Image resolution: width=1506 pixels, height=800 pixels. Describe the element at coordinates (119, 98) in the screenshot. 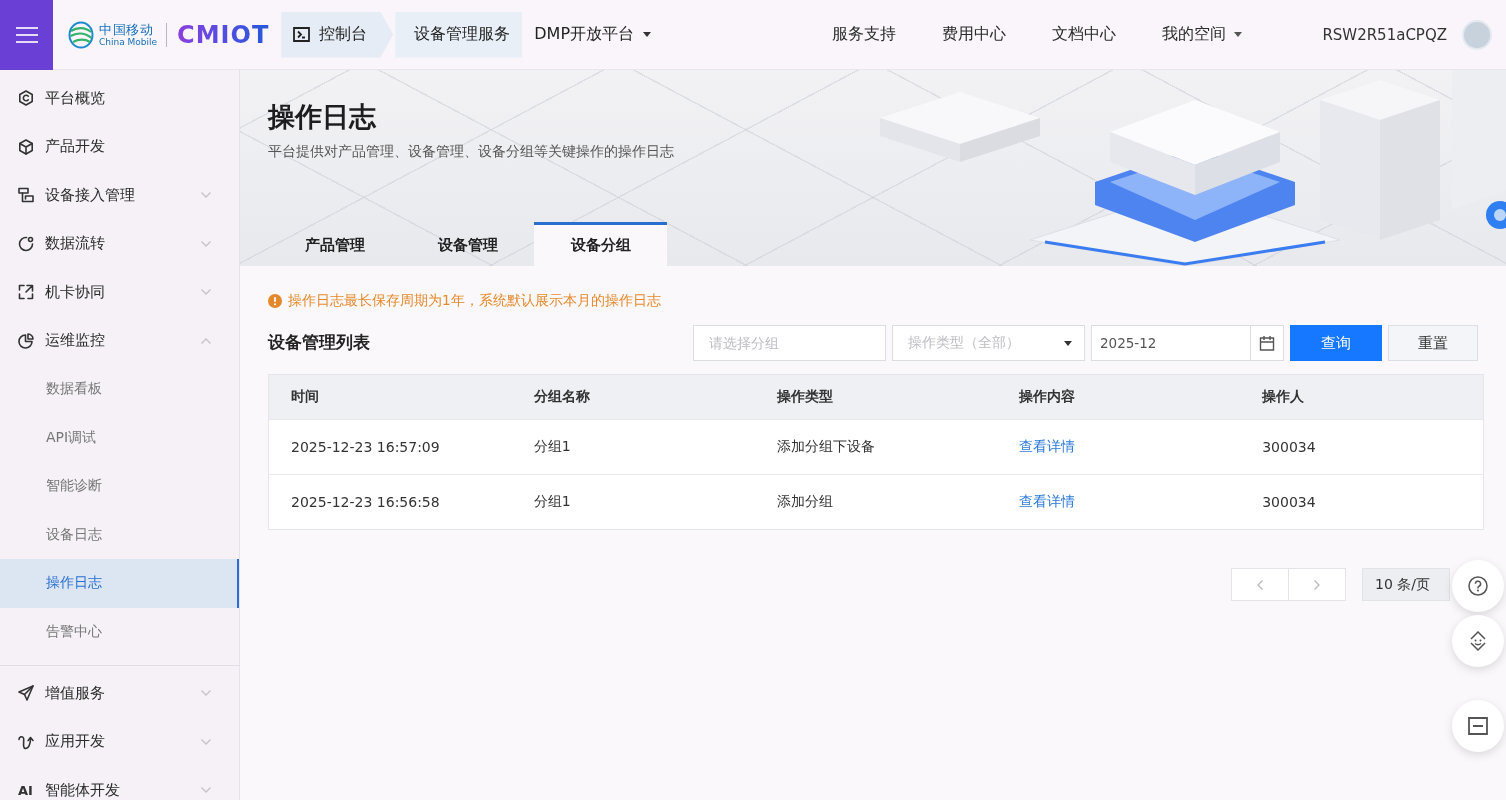

I see `sidebar-item: 平台概览` at that location.